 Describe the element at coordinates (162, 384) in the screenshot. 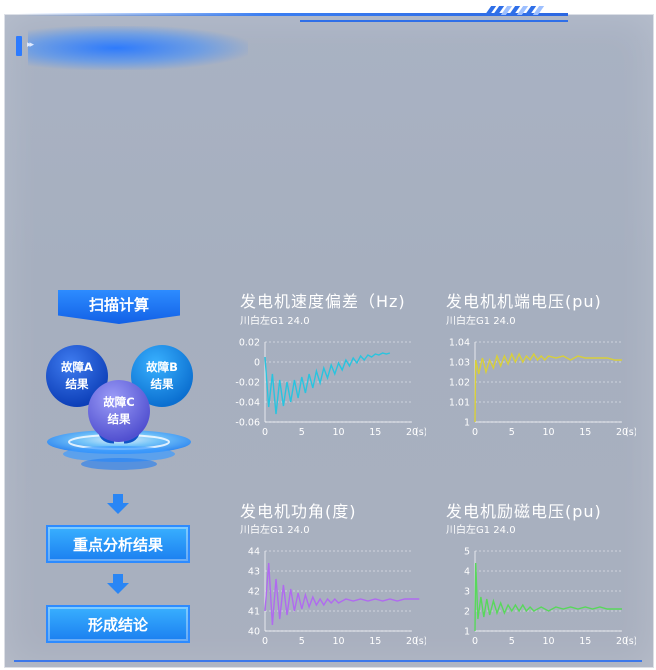

I see `fault-b-sub: 结果` at that location.